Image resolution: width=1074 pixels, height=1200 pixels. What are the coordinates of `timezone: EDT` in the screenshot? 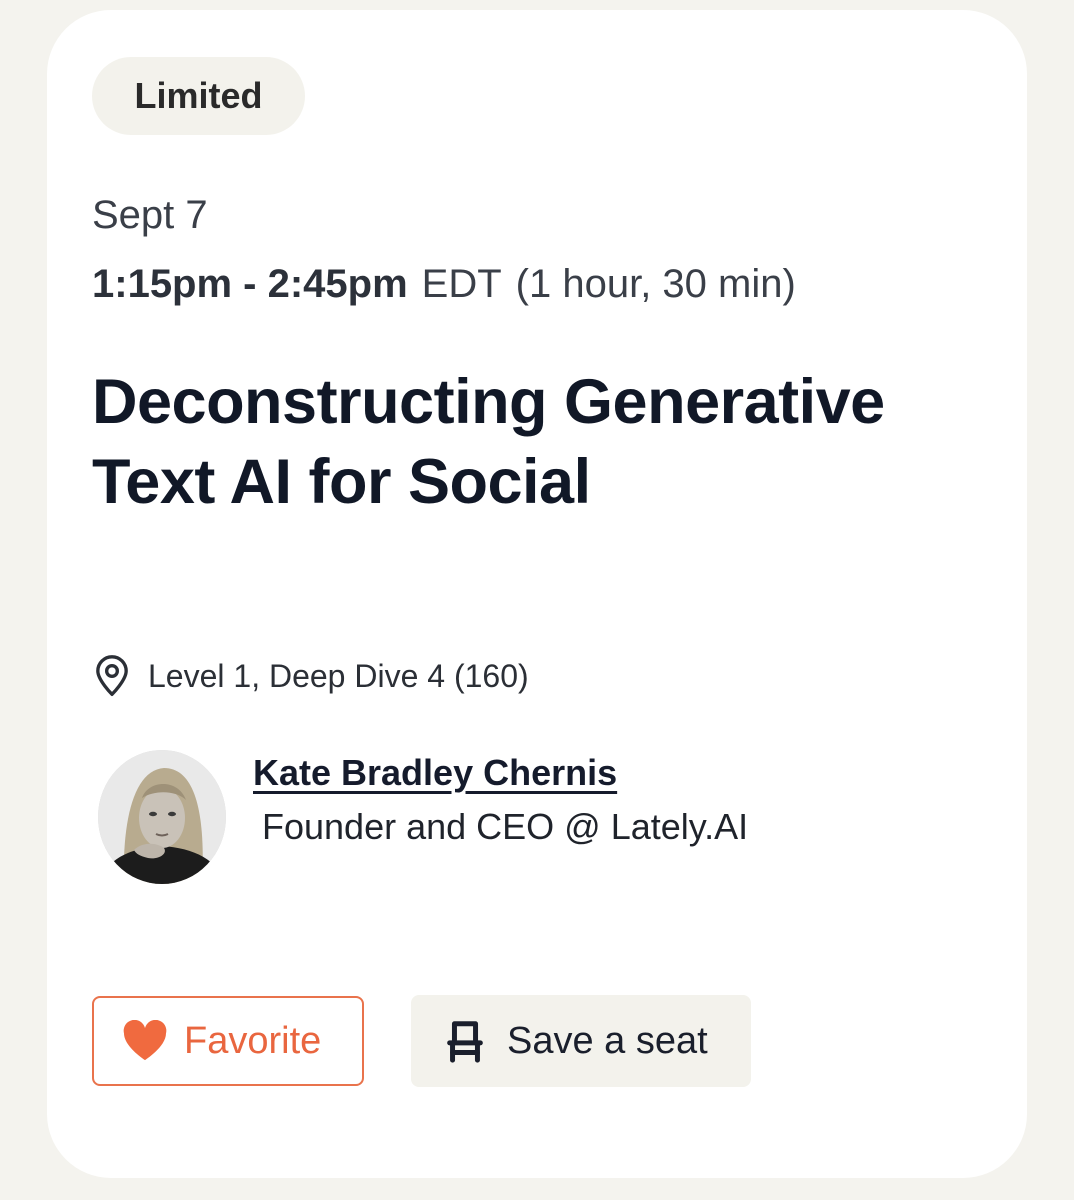 It's located at (461, 284).